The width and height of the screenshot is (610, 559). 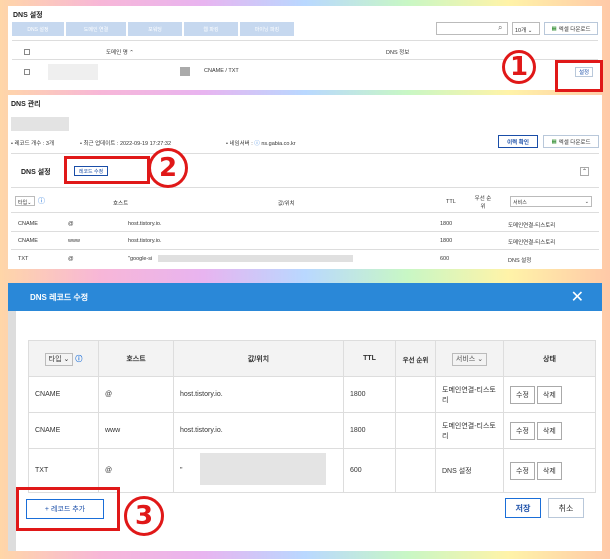 I want to click on tab-mining-parking: 마이닝 파킹, so click(x=267, y=29).